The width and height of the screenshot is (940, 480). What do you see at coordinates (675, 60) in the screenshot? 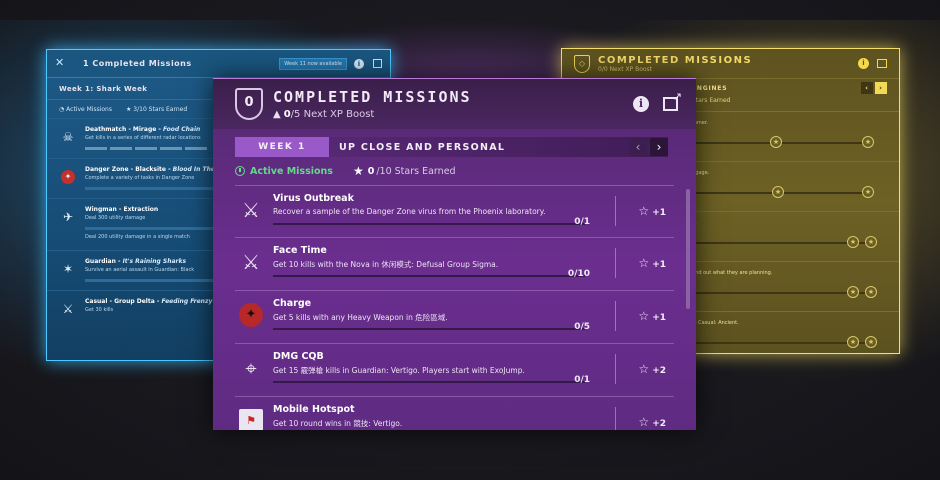
I see `gold-panel-title: COMPLETED MISSIONS` at bounding box center [675, 60].